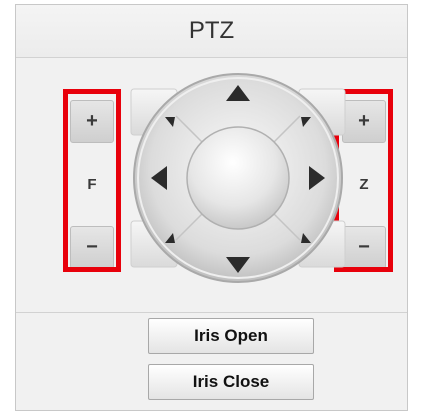  Describe the element at coordinates (211, 312) in the screenshot. I see `section-divider` at that location.